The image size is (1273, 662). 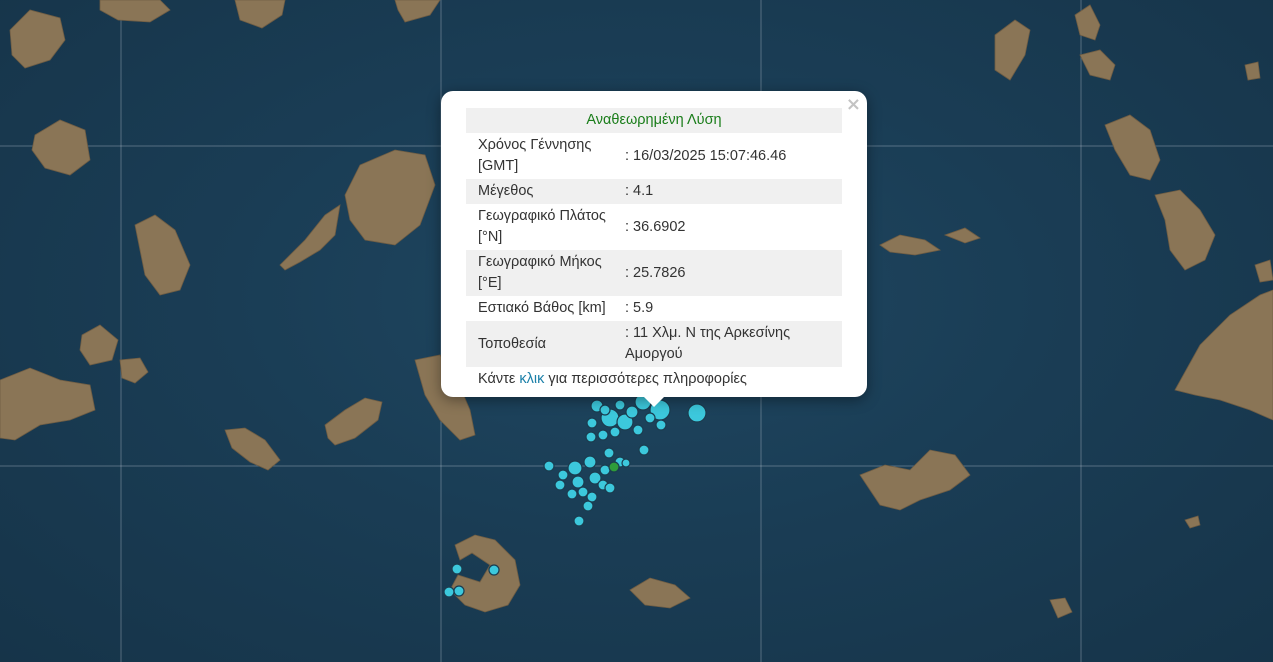 I want to click on row-label: Μέγεθος, so click(x=545, y=191).